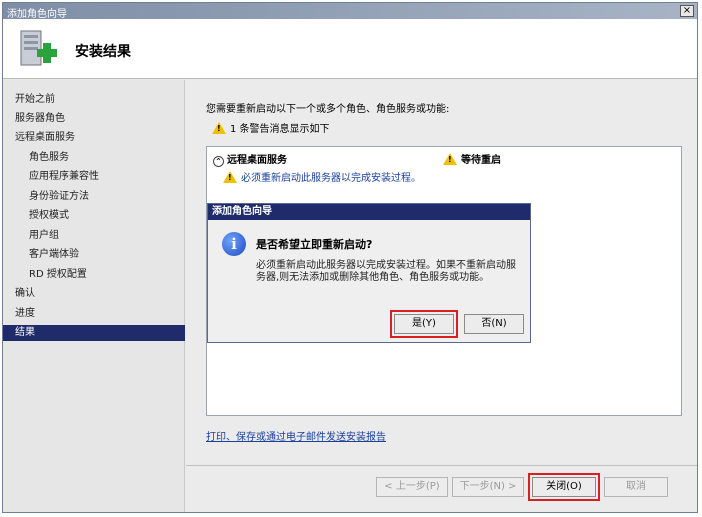 Image resolution: width=702 pixels, height=517 pixels. I want to click on step-confirmation: 确认, so click(25, 294).